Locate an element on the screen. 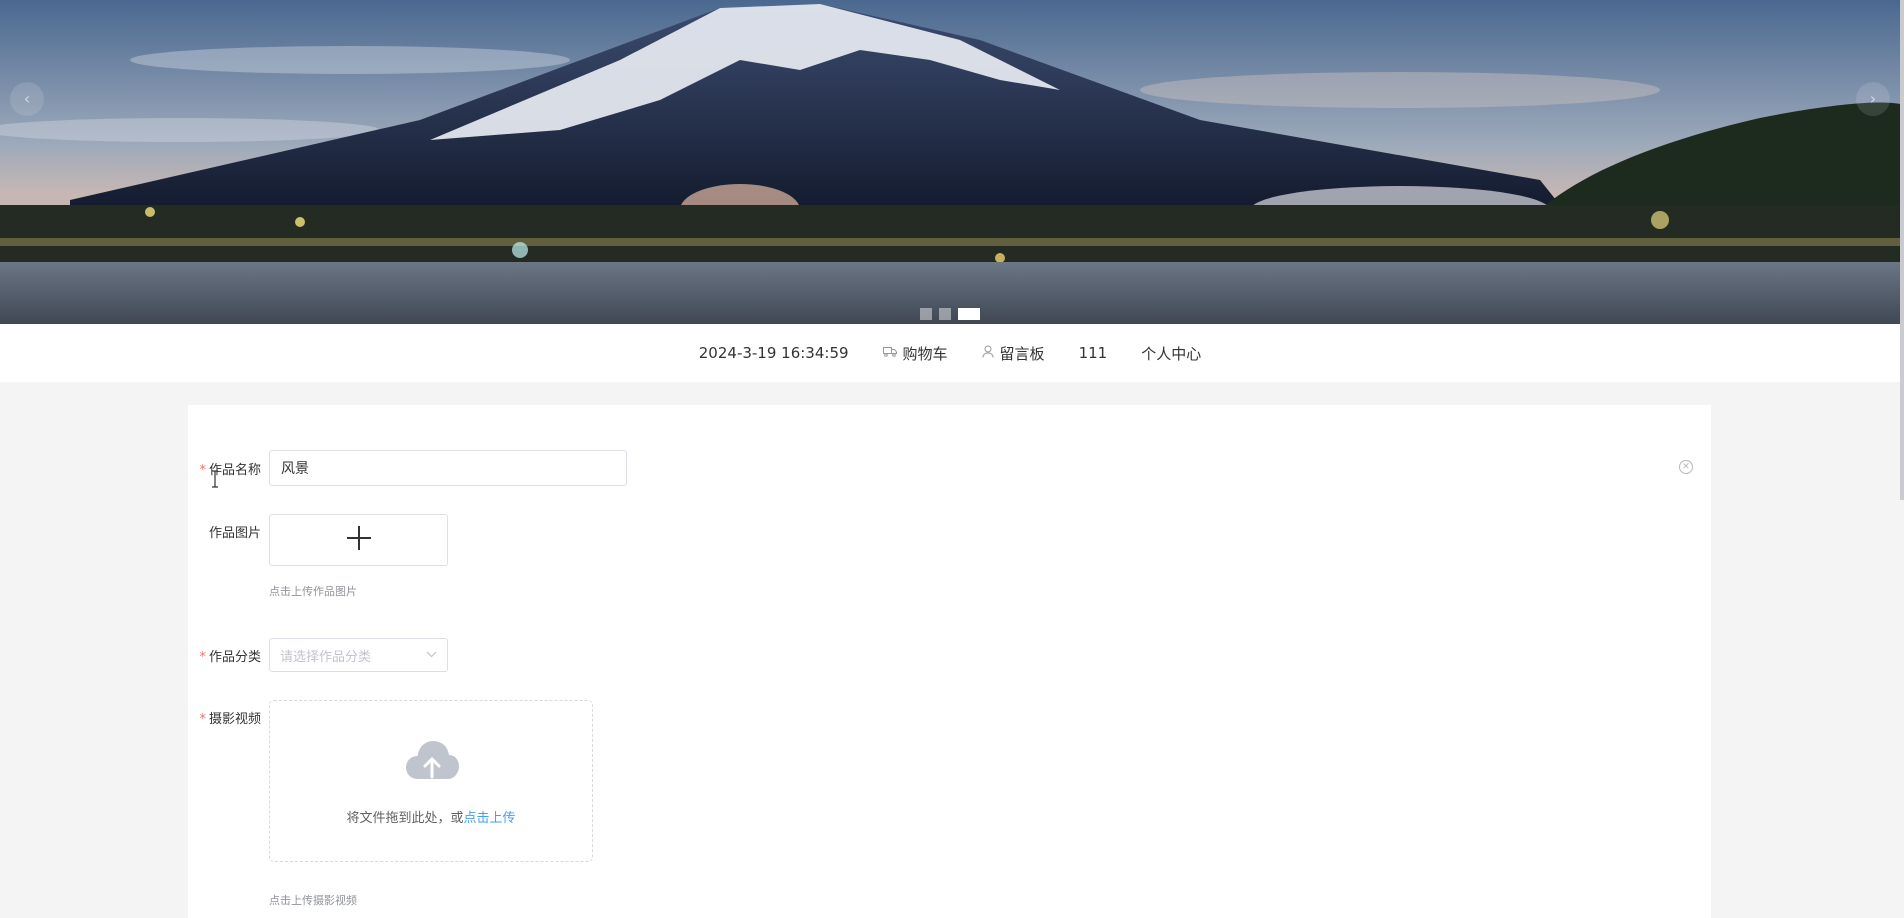 This screenshot has width=1904, height=918. carousel-prev-button: ‹ is located at coordinates (27, 99).